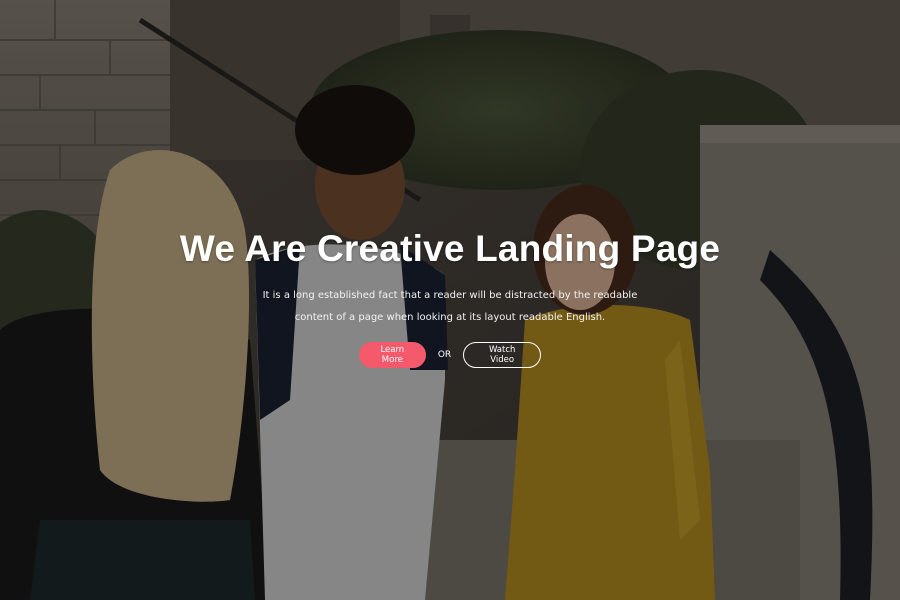  I want to click on watch-video-button: Watch Video, so click(502, 355).